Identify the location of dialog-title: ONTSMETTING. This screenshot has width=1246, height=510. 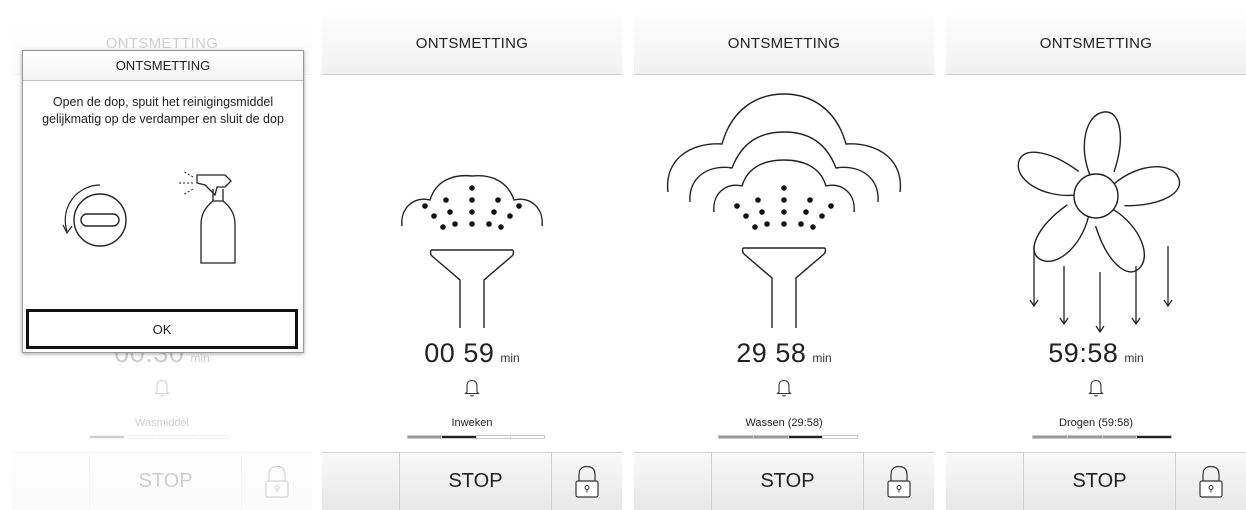
(163, 66).